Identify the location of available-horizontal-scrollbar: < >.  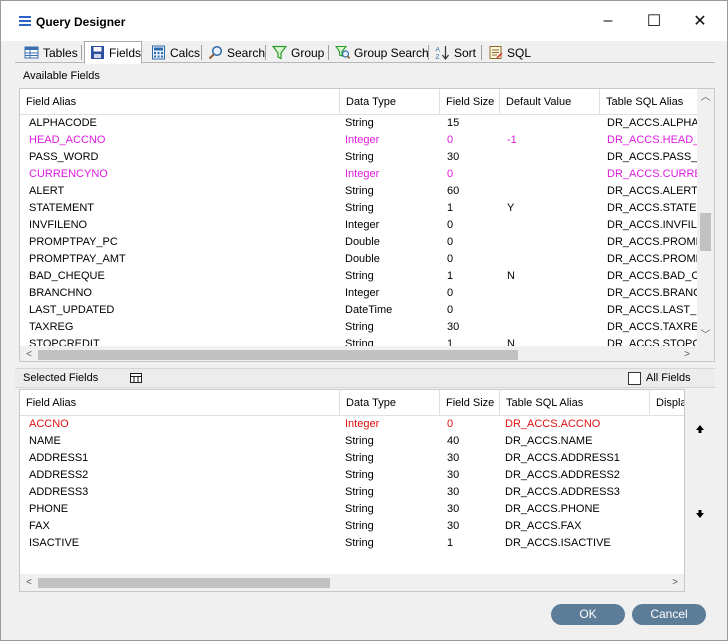
(358, 353).